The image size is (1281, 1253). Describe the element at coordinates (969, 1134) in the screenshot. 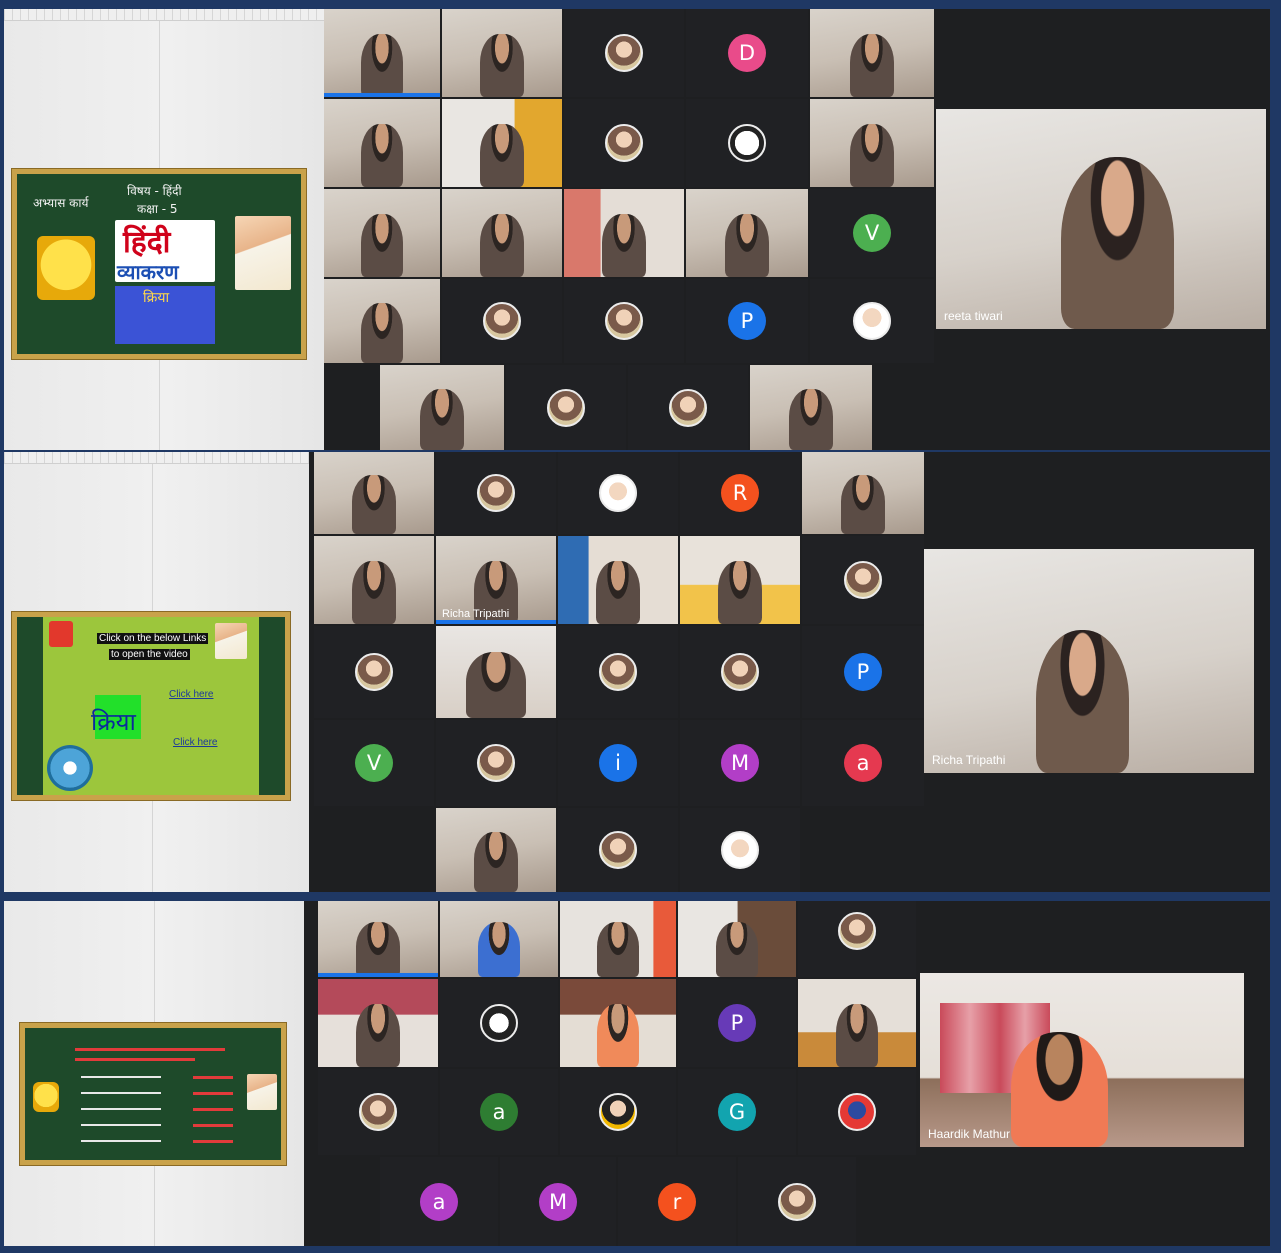

I see `speaker-name: Haardik Mathur` at that location.